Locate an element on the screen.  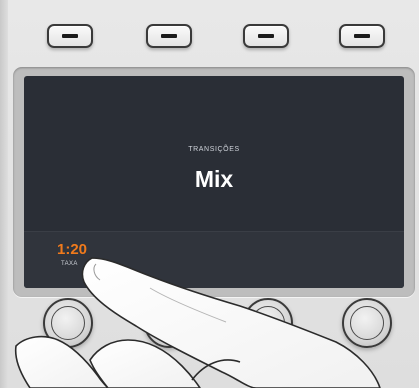
softkey-3-button is located at coordinates (266, 36).